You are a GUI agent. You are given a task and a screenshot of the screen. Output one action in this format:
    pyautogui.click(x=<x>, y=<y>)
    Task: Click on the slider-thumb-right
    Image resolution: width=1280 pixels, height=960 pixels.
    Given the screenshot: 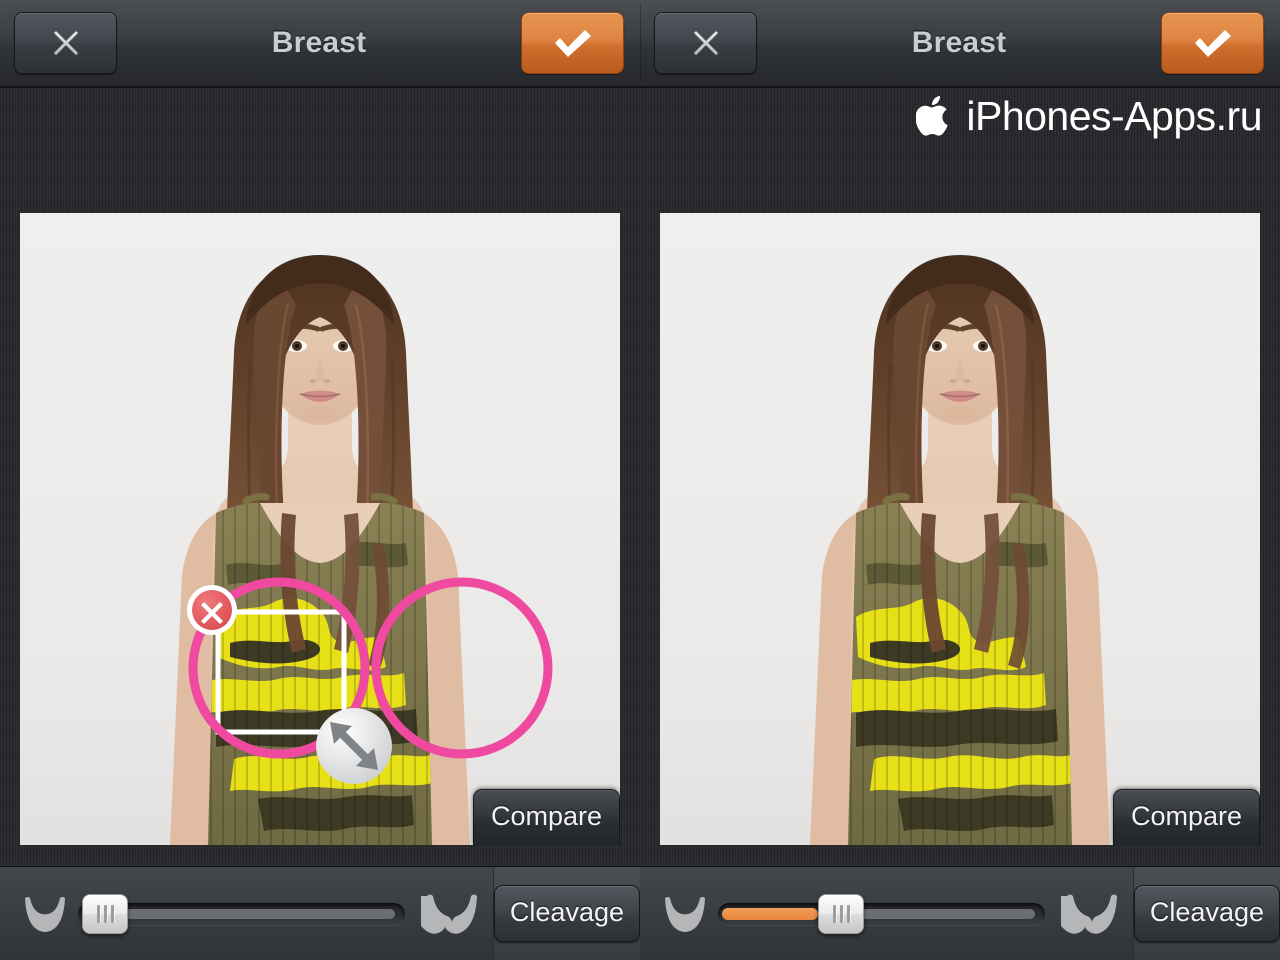 What is the action you would take?
    pyautogui.click(x=841, y=913)
    